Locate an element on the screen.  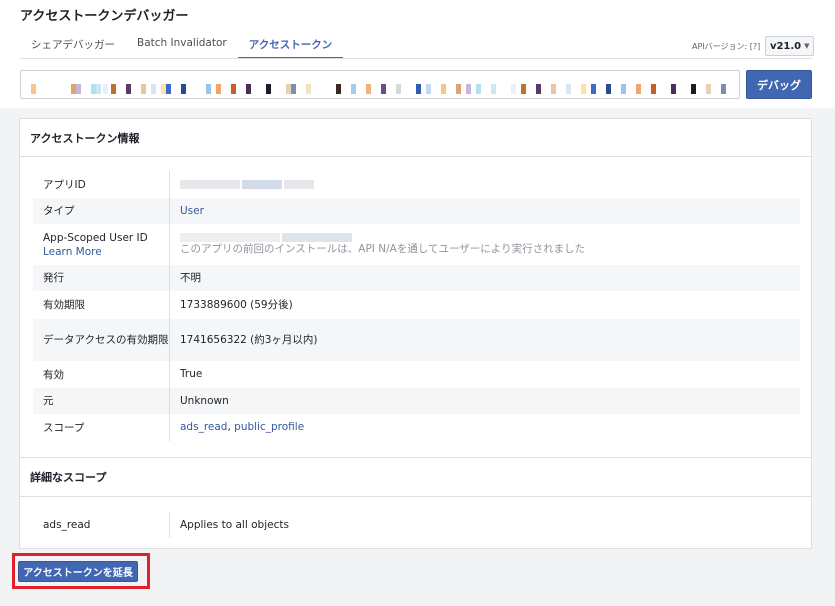
detailed-scope-key: ads_read is located at coordinates (101, 525).